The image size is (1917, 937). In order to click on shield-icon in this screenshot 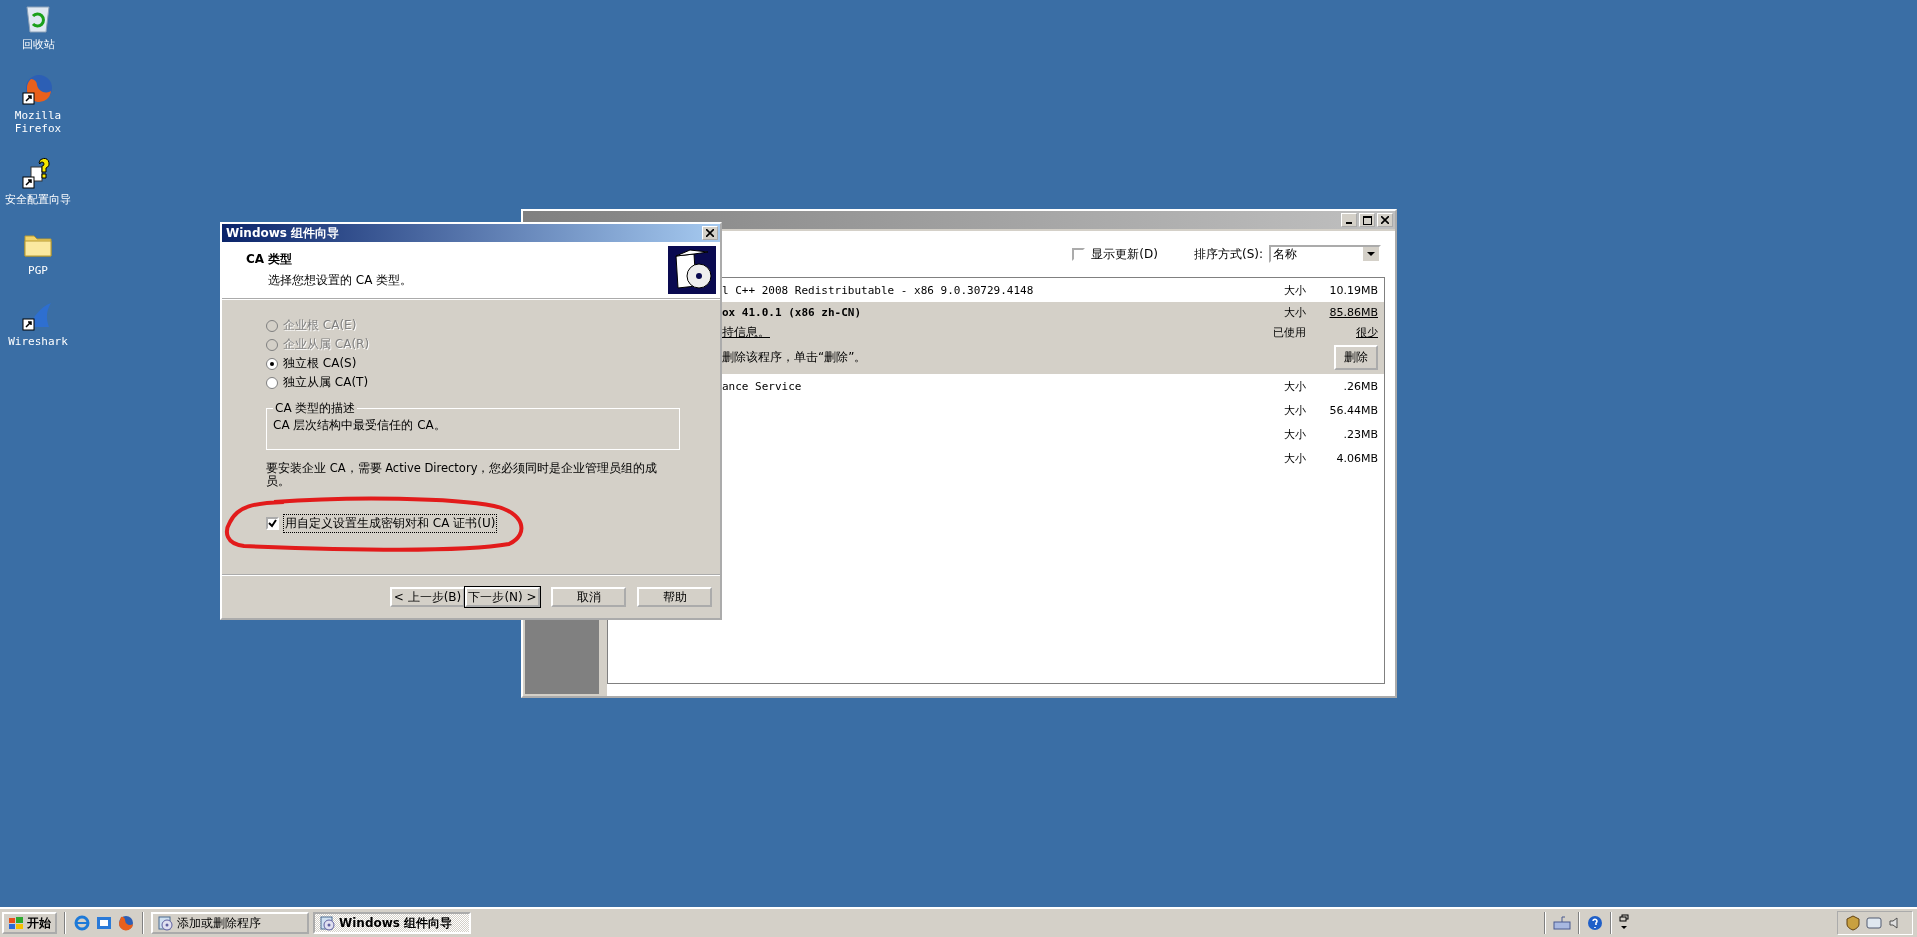, I will do `click(1853, 923)`.